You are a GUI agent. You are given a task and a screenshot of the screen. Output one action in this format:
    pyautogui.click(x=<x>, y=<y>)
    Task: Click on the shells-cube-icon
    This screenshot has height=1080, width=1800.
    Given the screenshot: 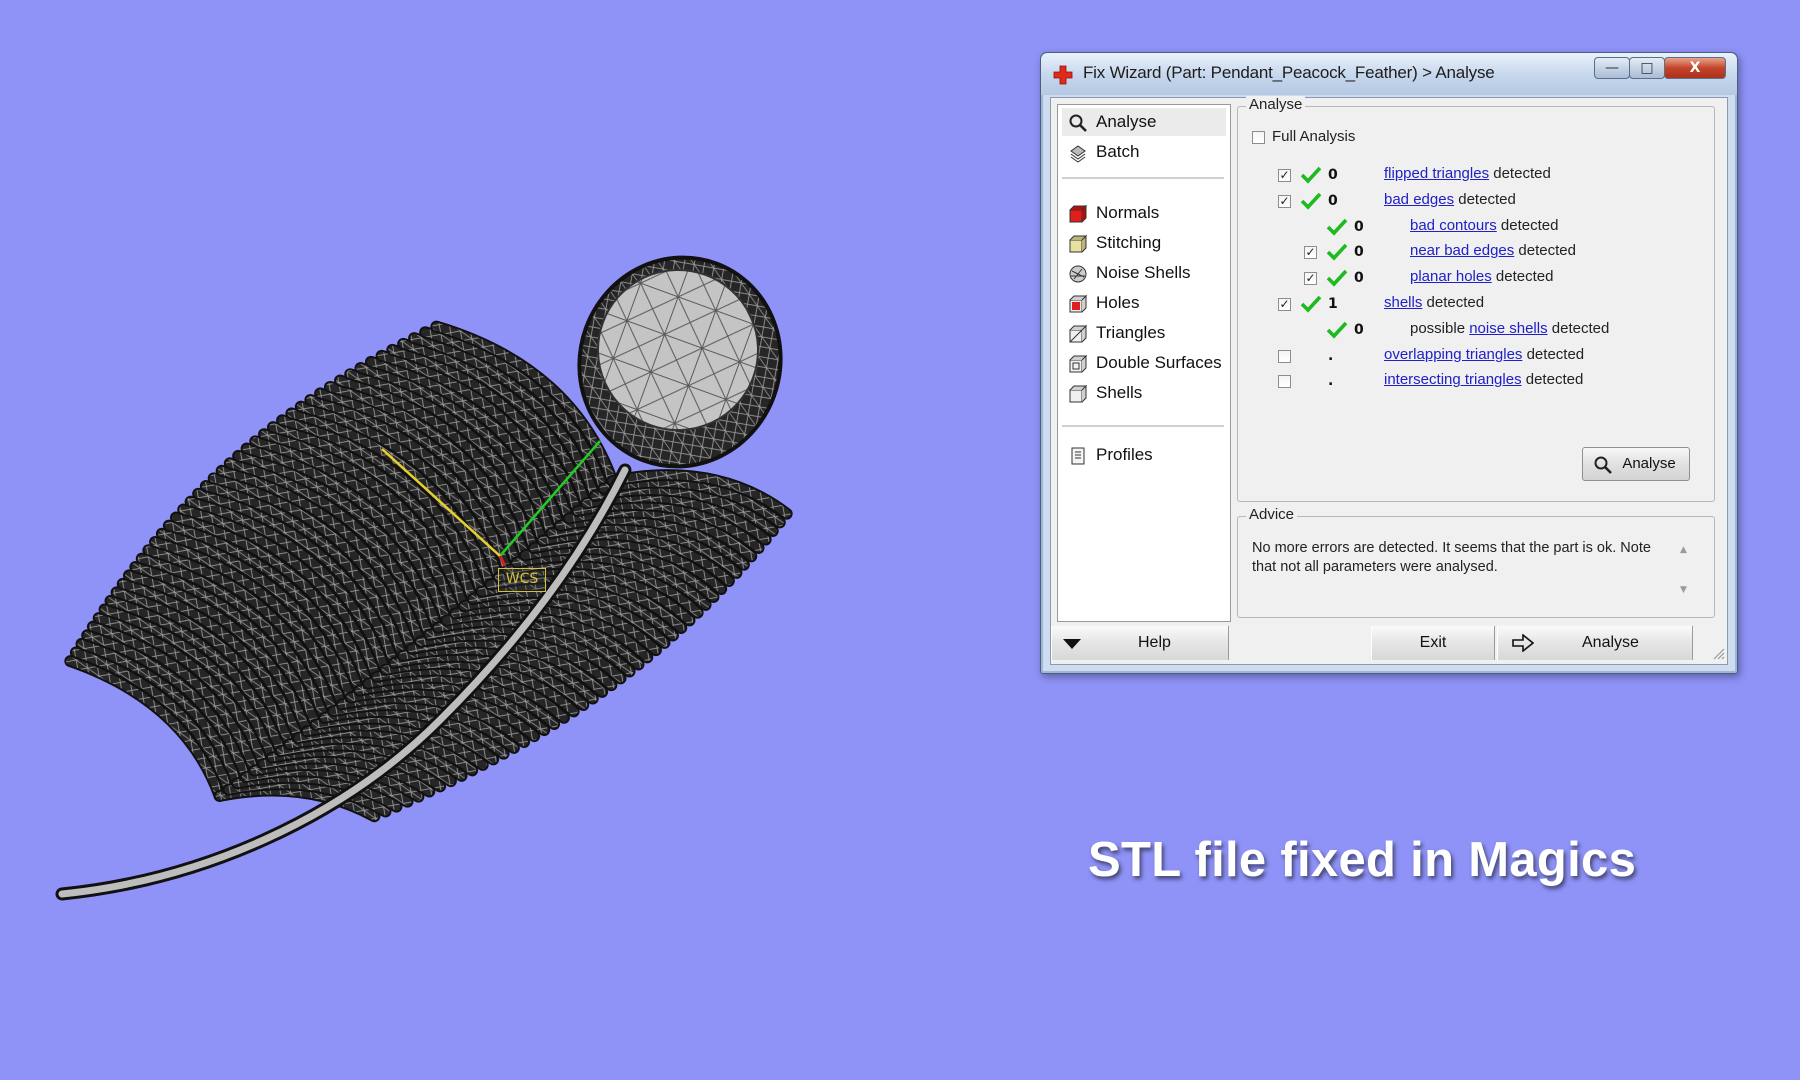 What is the action you would take?
    pyautogui.click(x=1078, y=393)
    